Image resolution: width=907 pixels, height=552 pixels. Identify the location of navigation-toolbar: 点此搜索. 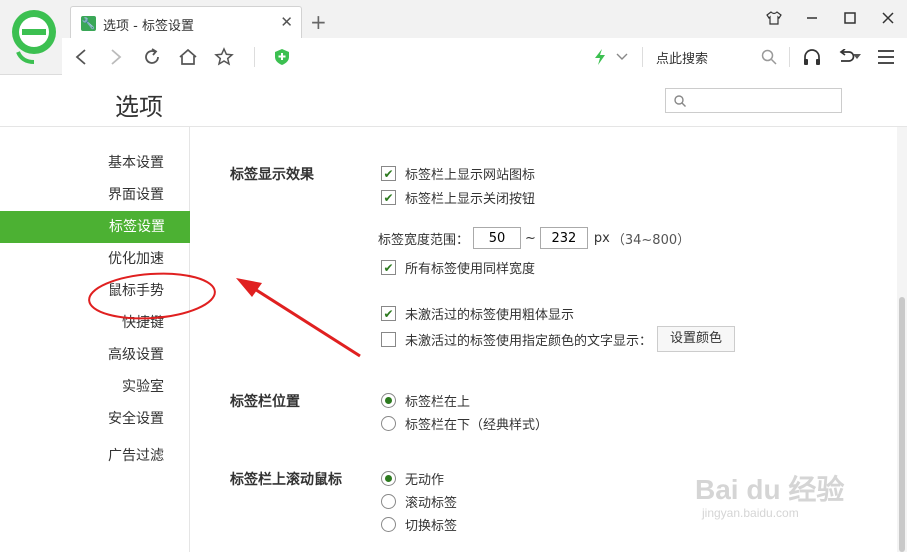
(484, 56).